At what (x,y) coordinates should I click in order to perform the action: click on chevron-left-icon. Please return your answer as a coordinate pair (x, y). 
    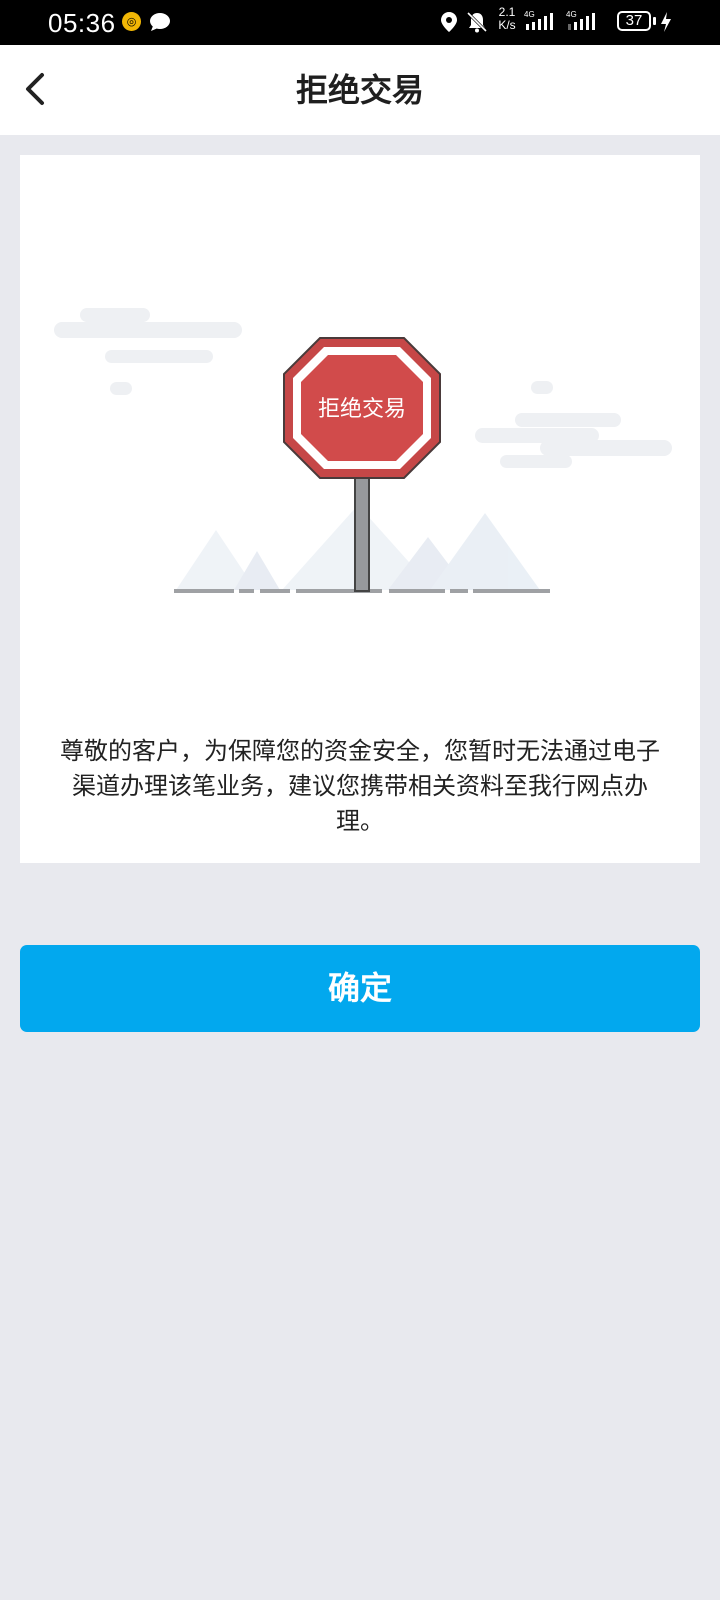
    Looking at the image, I should click on (35, 89).